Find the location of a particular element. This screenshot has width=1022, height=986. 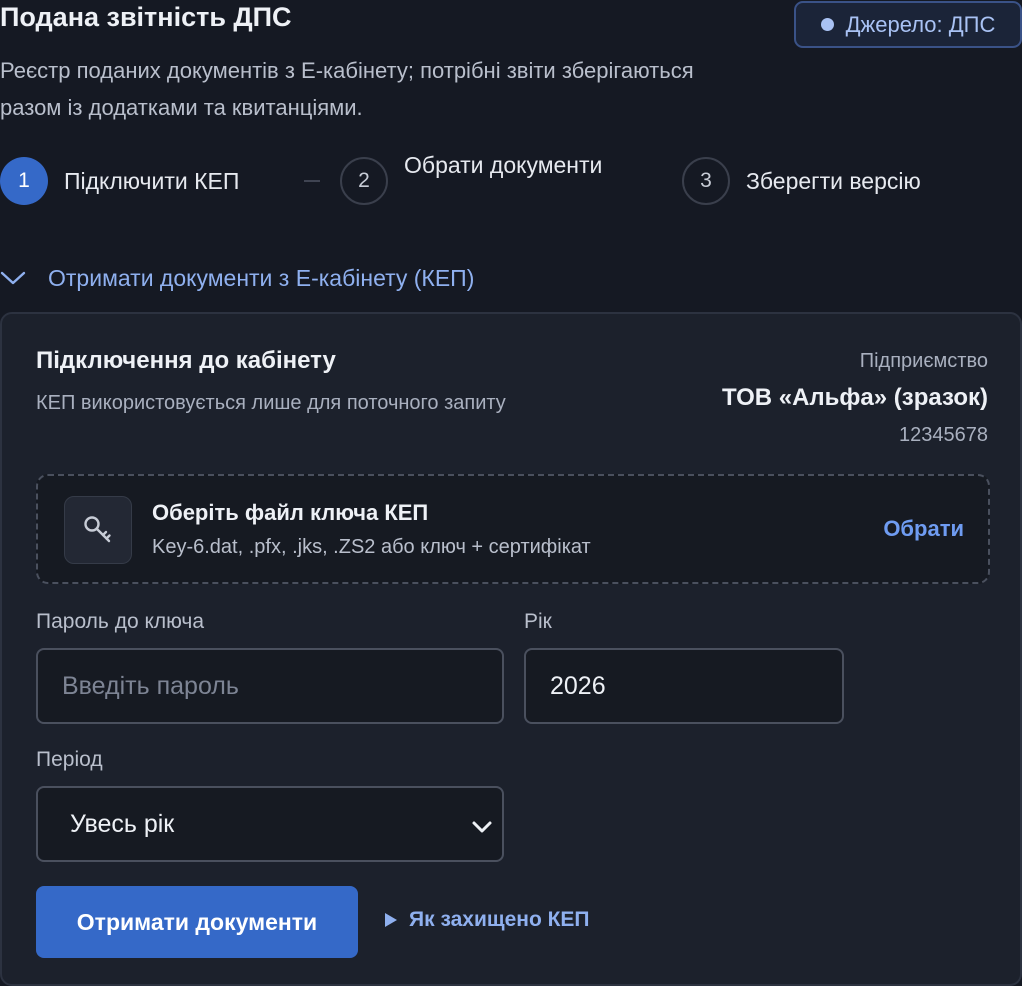

source-badge-label: Джерело: ДПС is located at coordinates (920, 24).